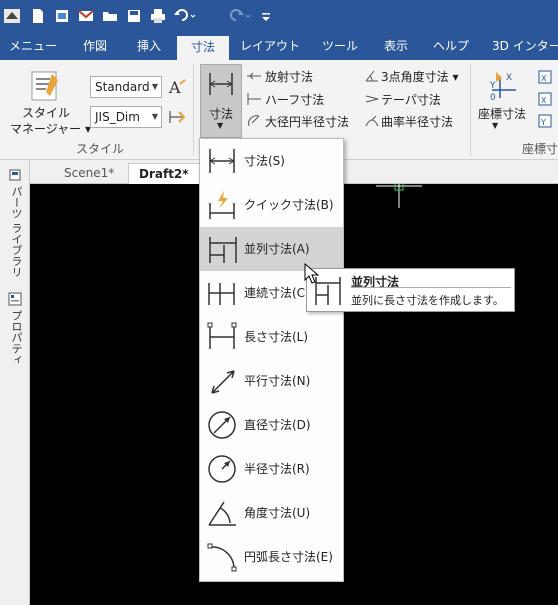 Image resolution: width=558 pixels, height=605 pixels. I want to click on dim-style-icon, so click(177, 117).